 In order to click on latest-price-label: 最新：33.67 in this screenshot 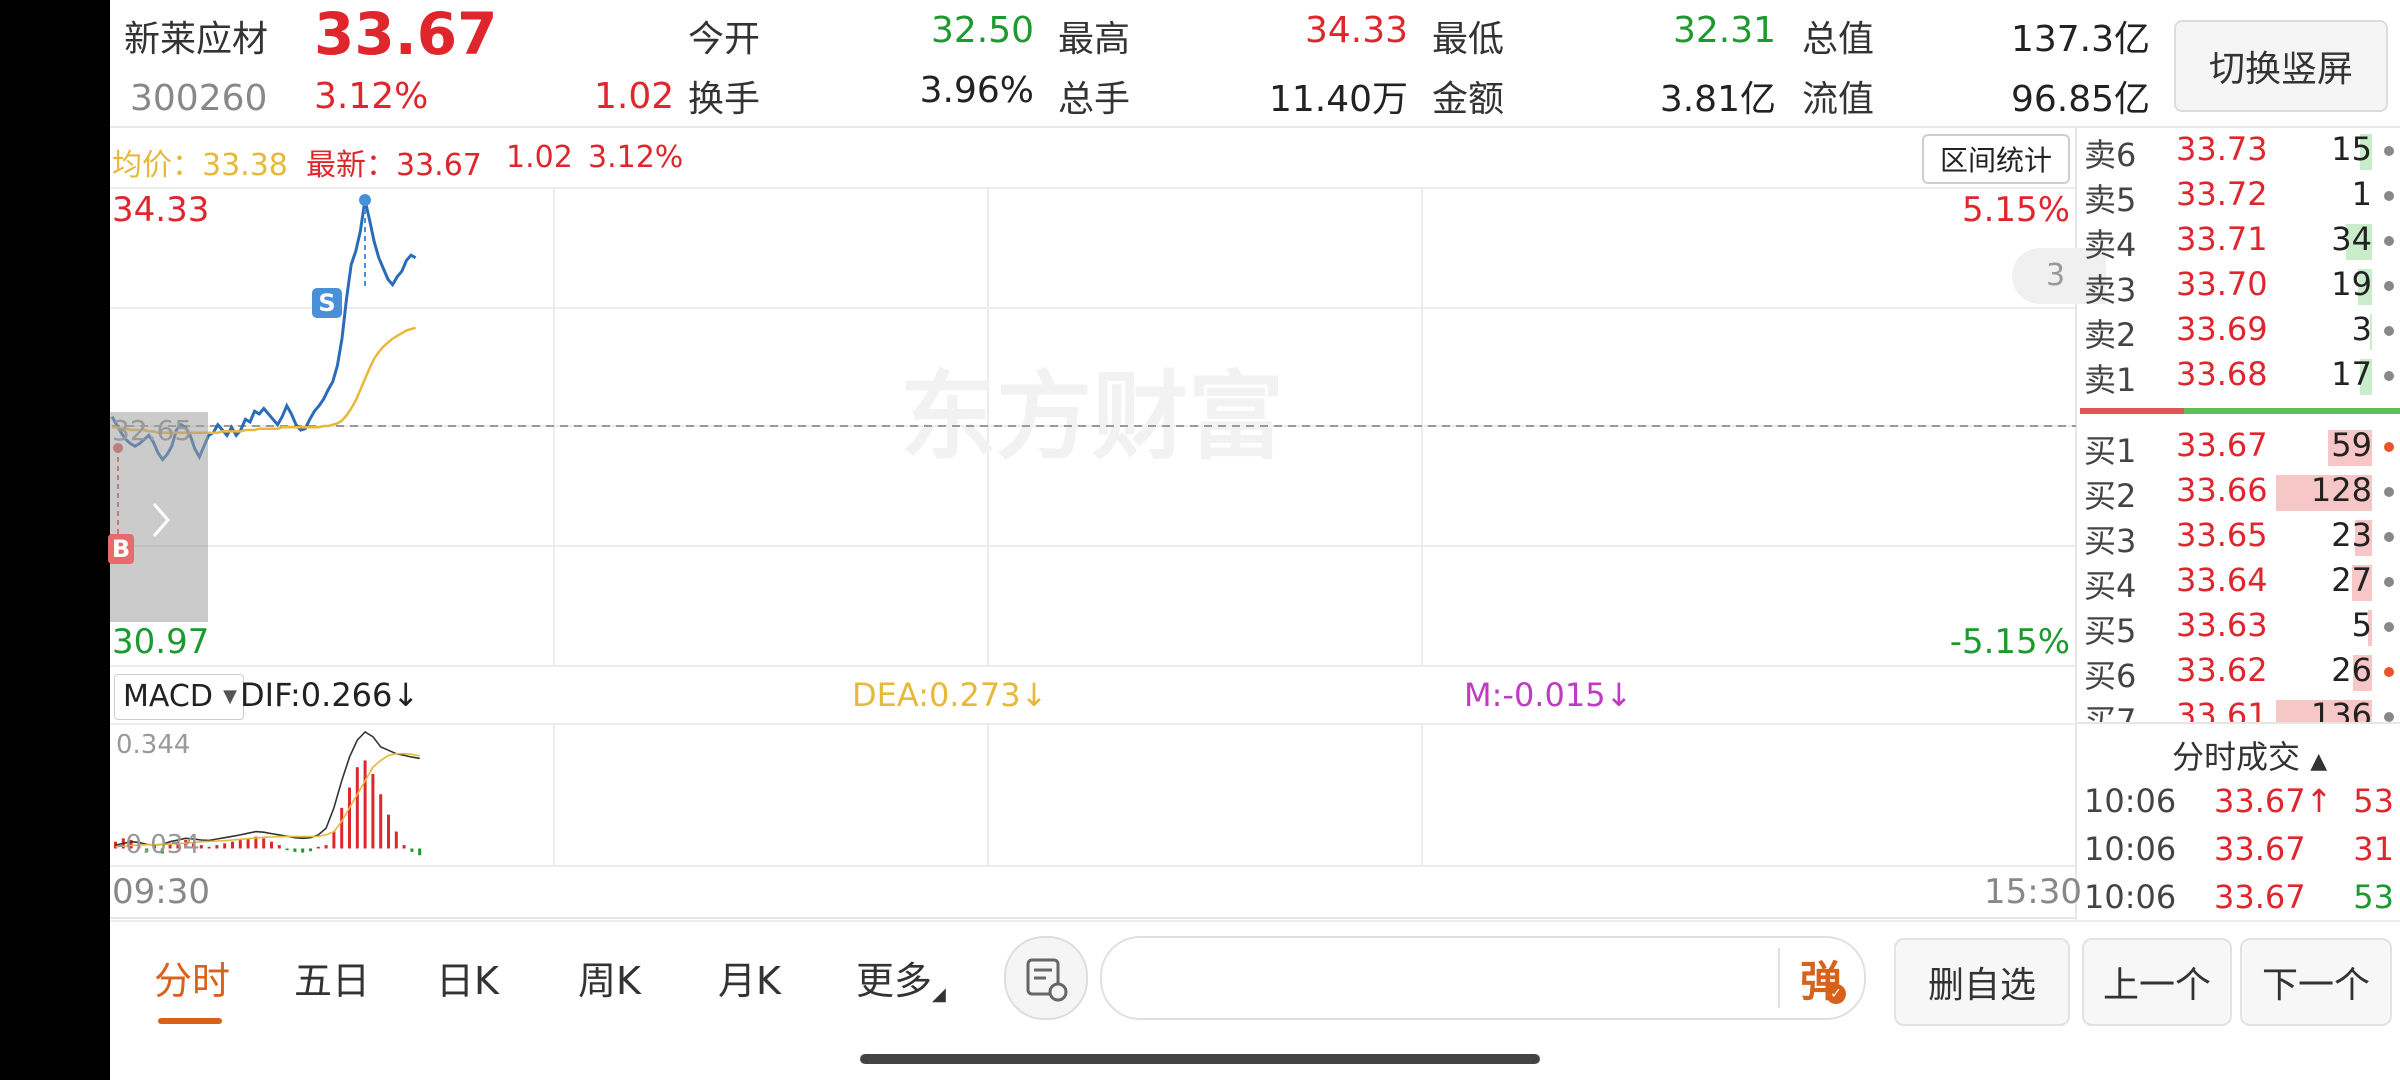, I will do `click(394, 165)`.